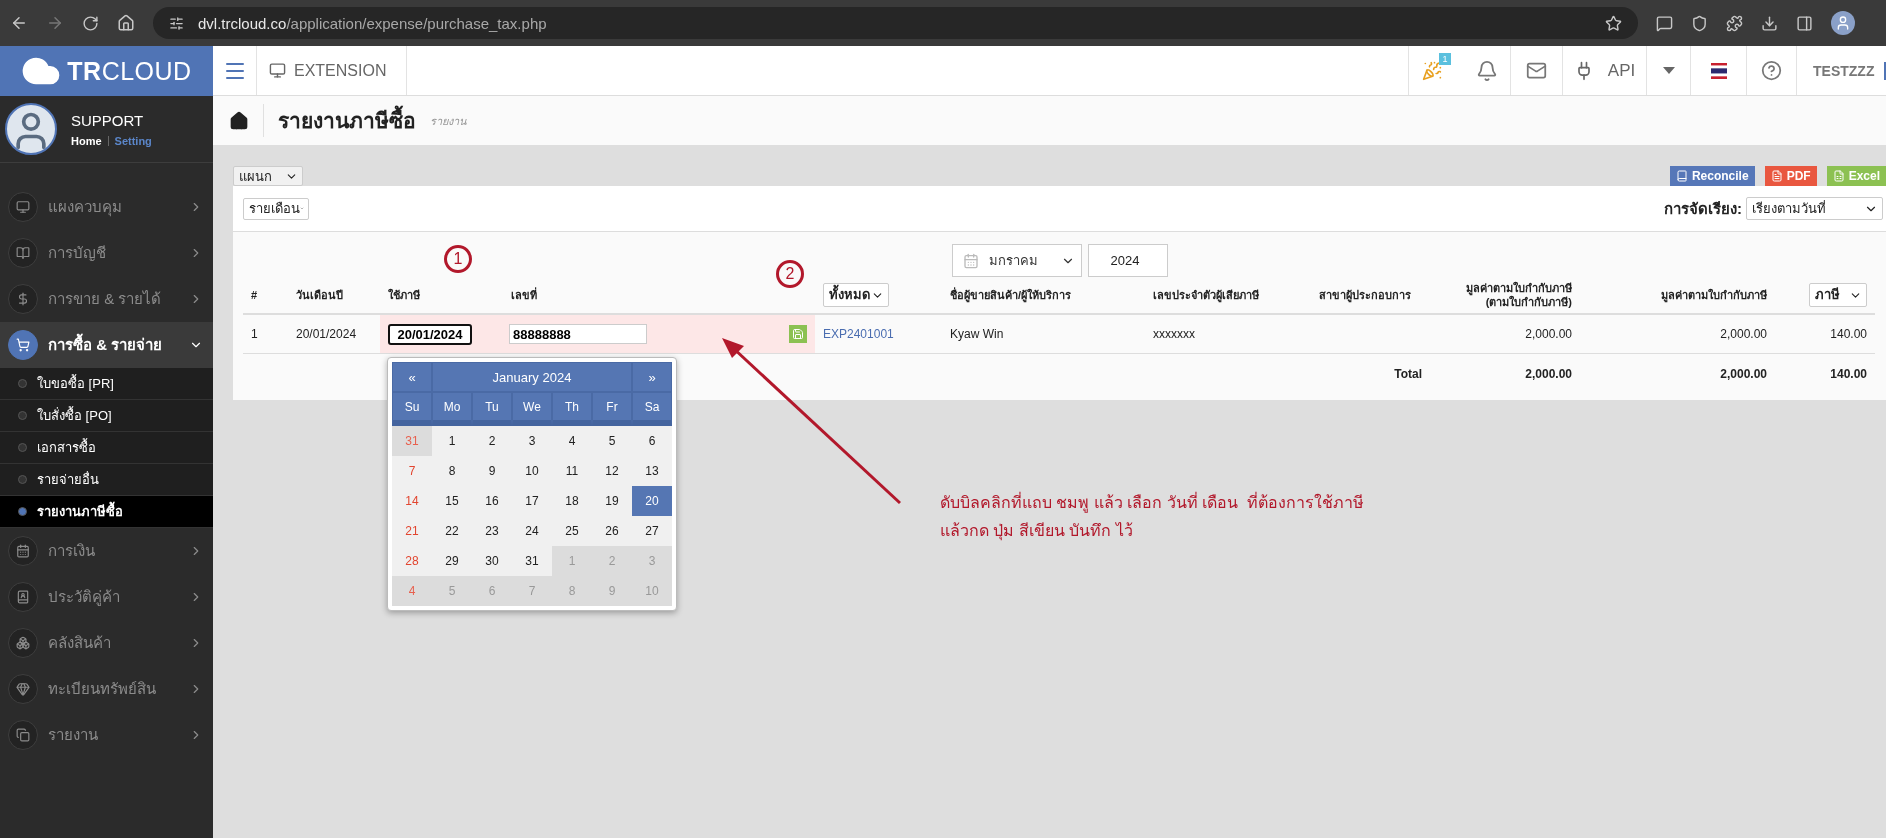 The width and height of the screenshot is (1886, 838). What do you see at coordinates (86, 140) in the screenshot?
I see `home-link: Home` at bounding box center [86, 140].